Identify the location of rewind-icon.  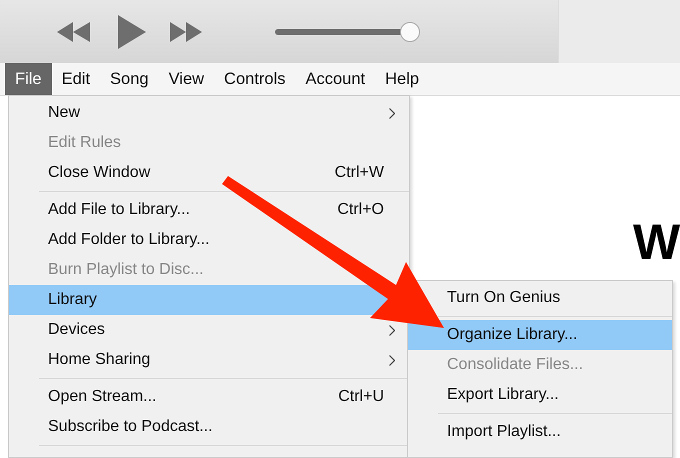
(73, 32).